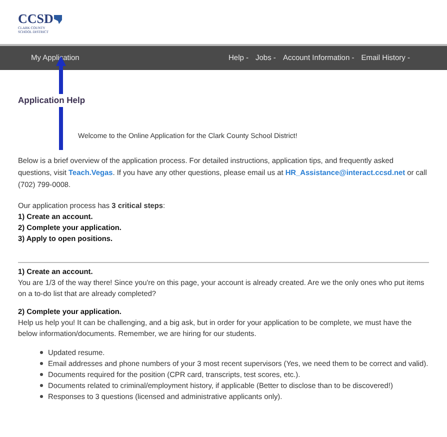  I want to click on logo-wordmark: CCSD, so click(36, 19).